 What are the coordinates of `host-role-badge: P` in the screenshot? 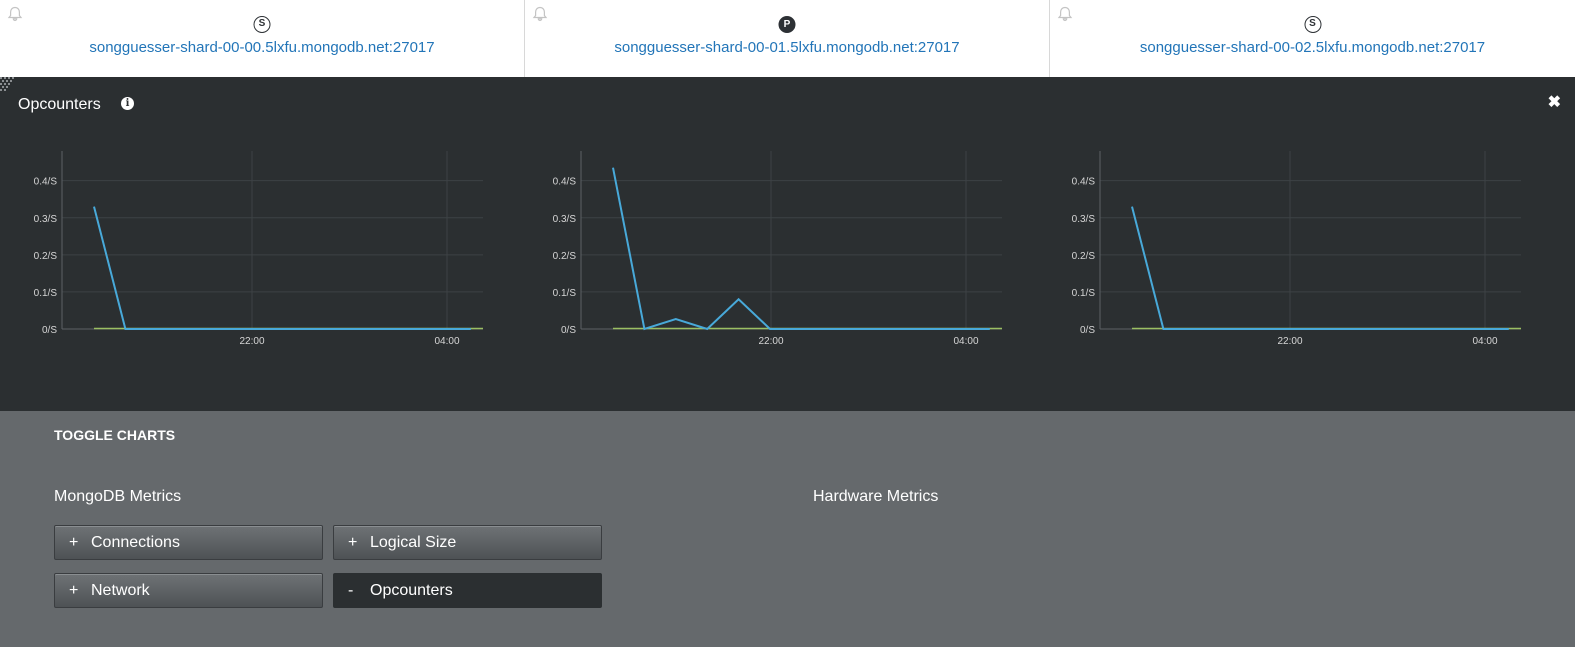 It's located at (787, 24).